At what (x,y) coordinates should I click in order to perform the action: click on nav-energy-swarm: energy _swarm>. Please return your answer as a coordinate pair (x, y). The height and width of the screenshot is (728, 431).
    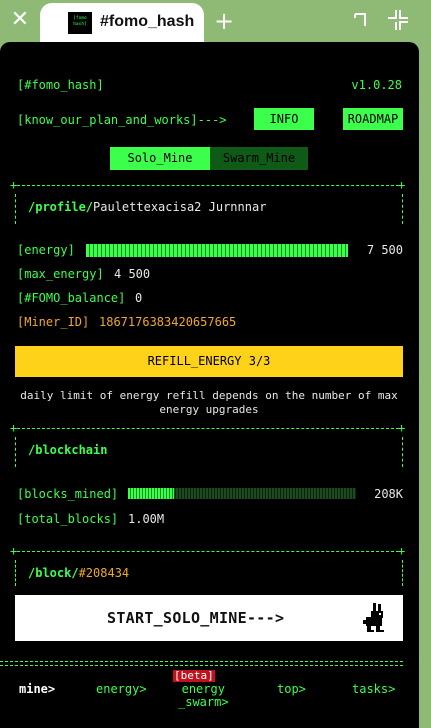
    Looking at the image, I should click on (203, 696).